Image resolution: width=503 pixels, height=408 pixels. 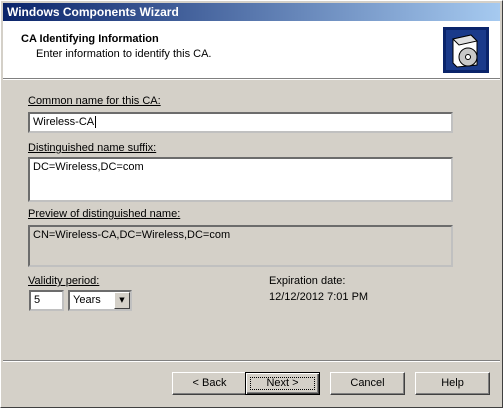 I want to click on validity-unit-value: Years, so click(x=87, y=300).